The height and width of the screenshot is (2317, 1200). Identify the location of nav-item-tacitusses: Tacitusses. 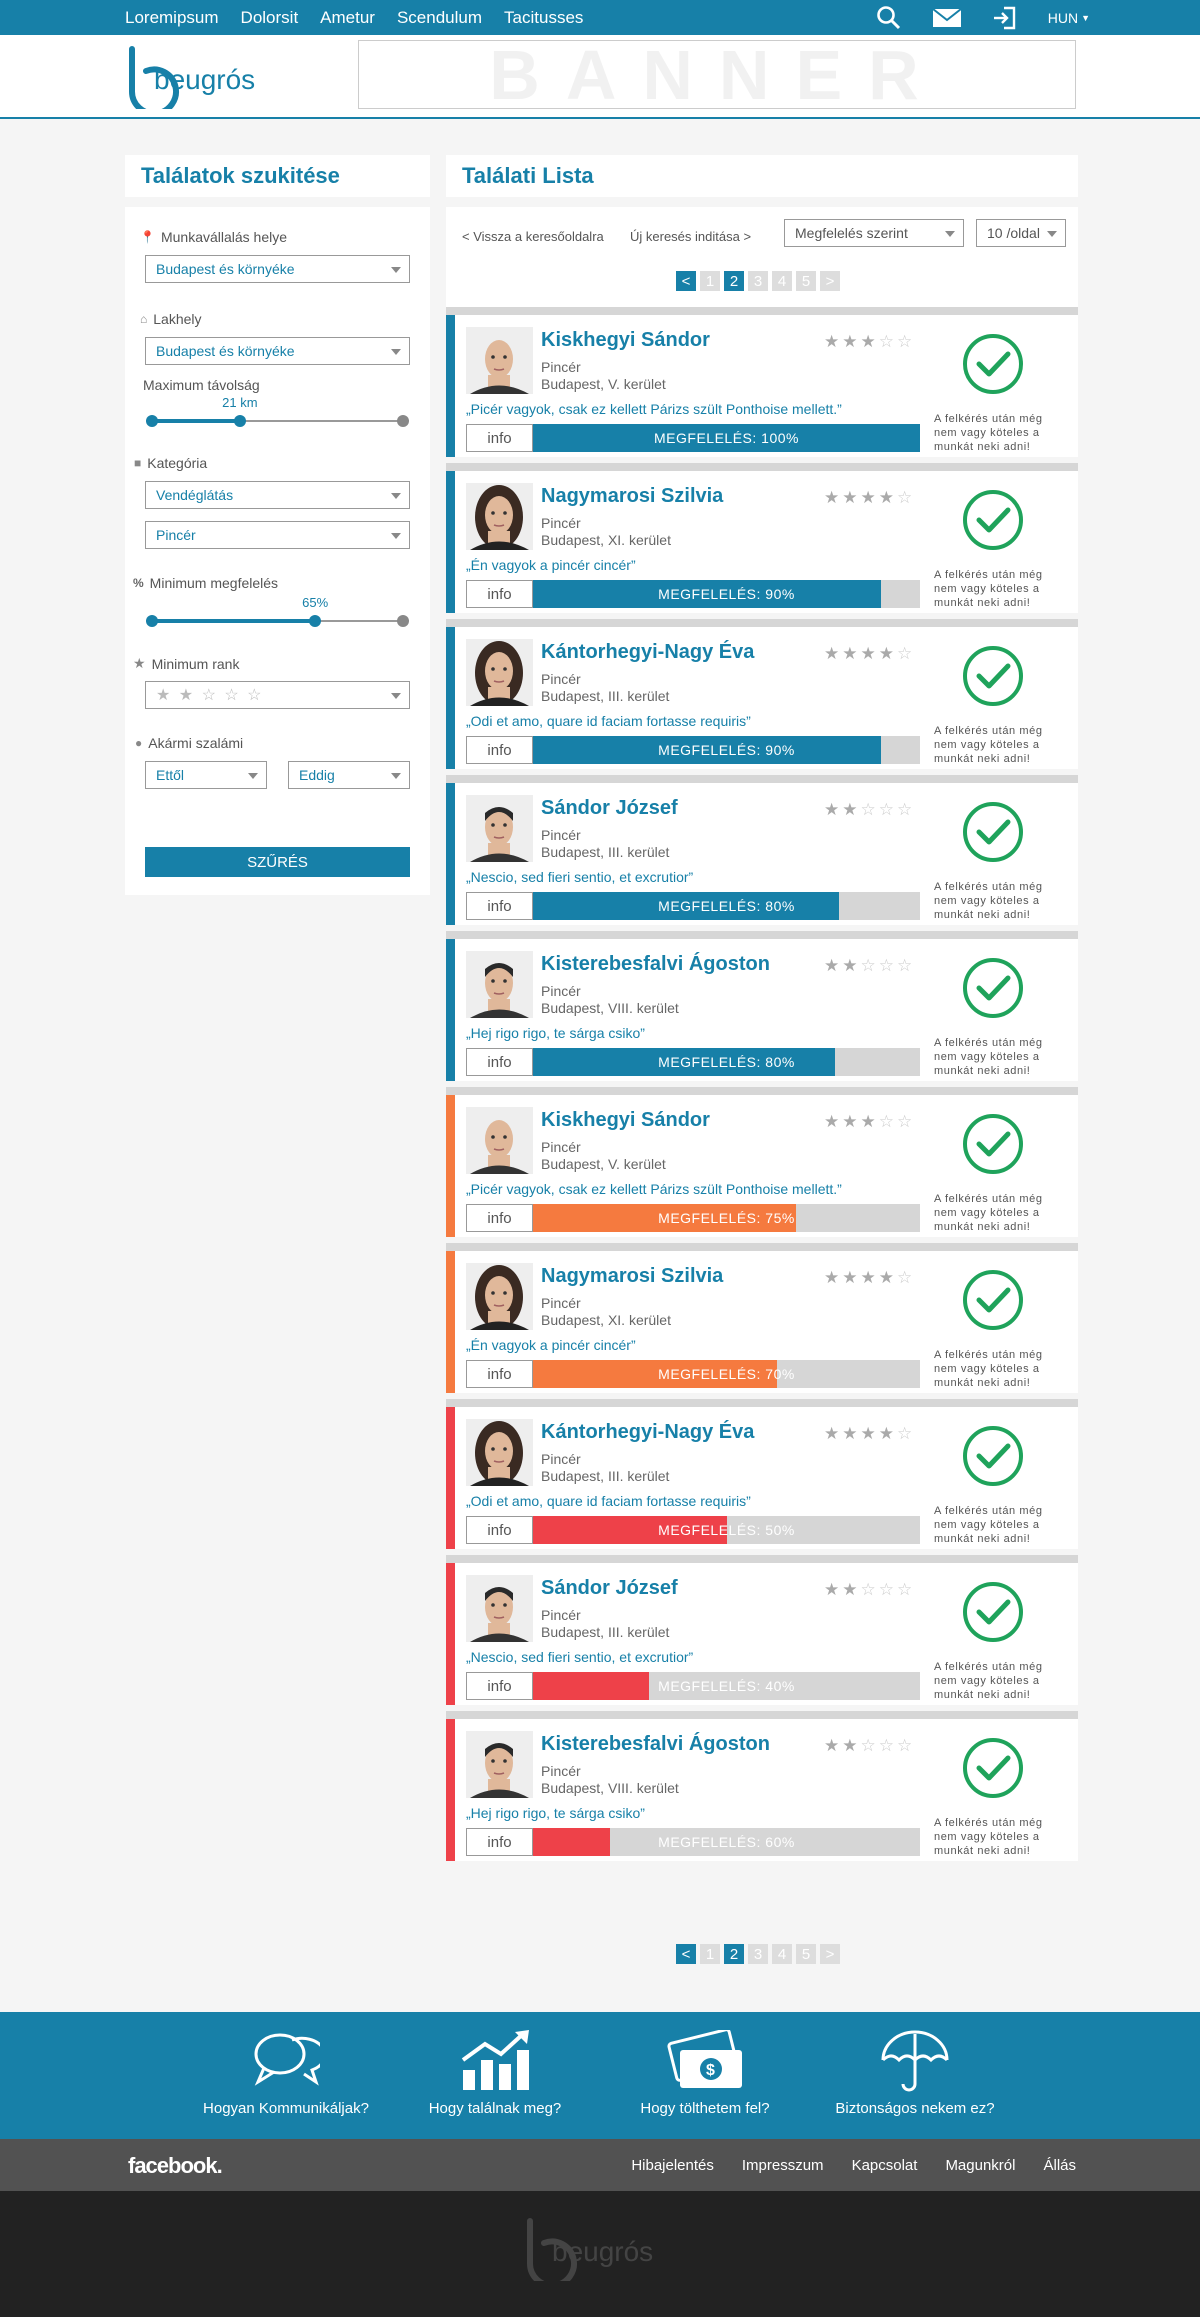
(543, 18).